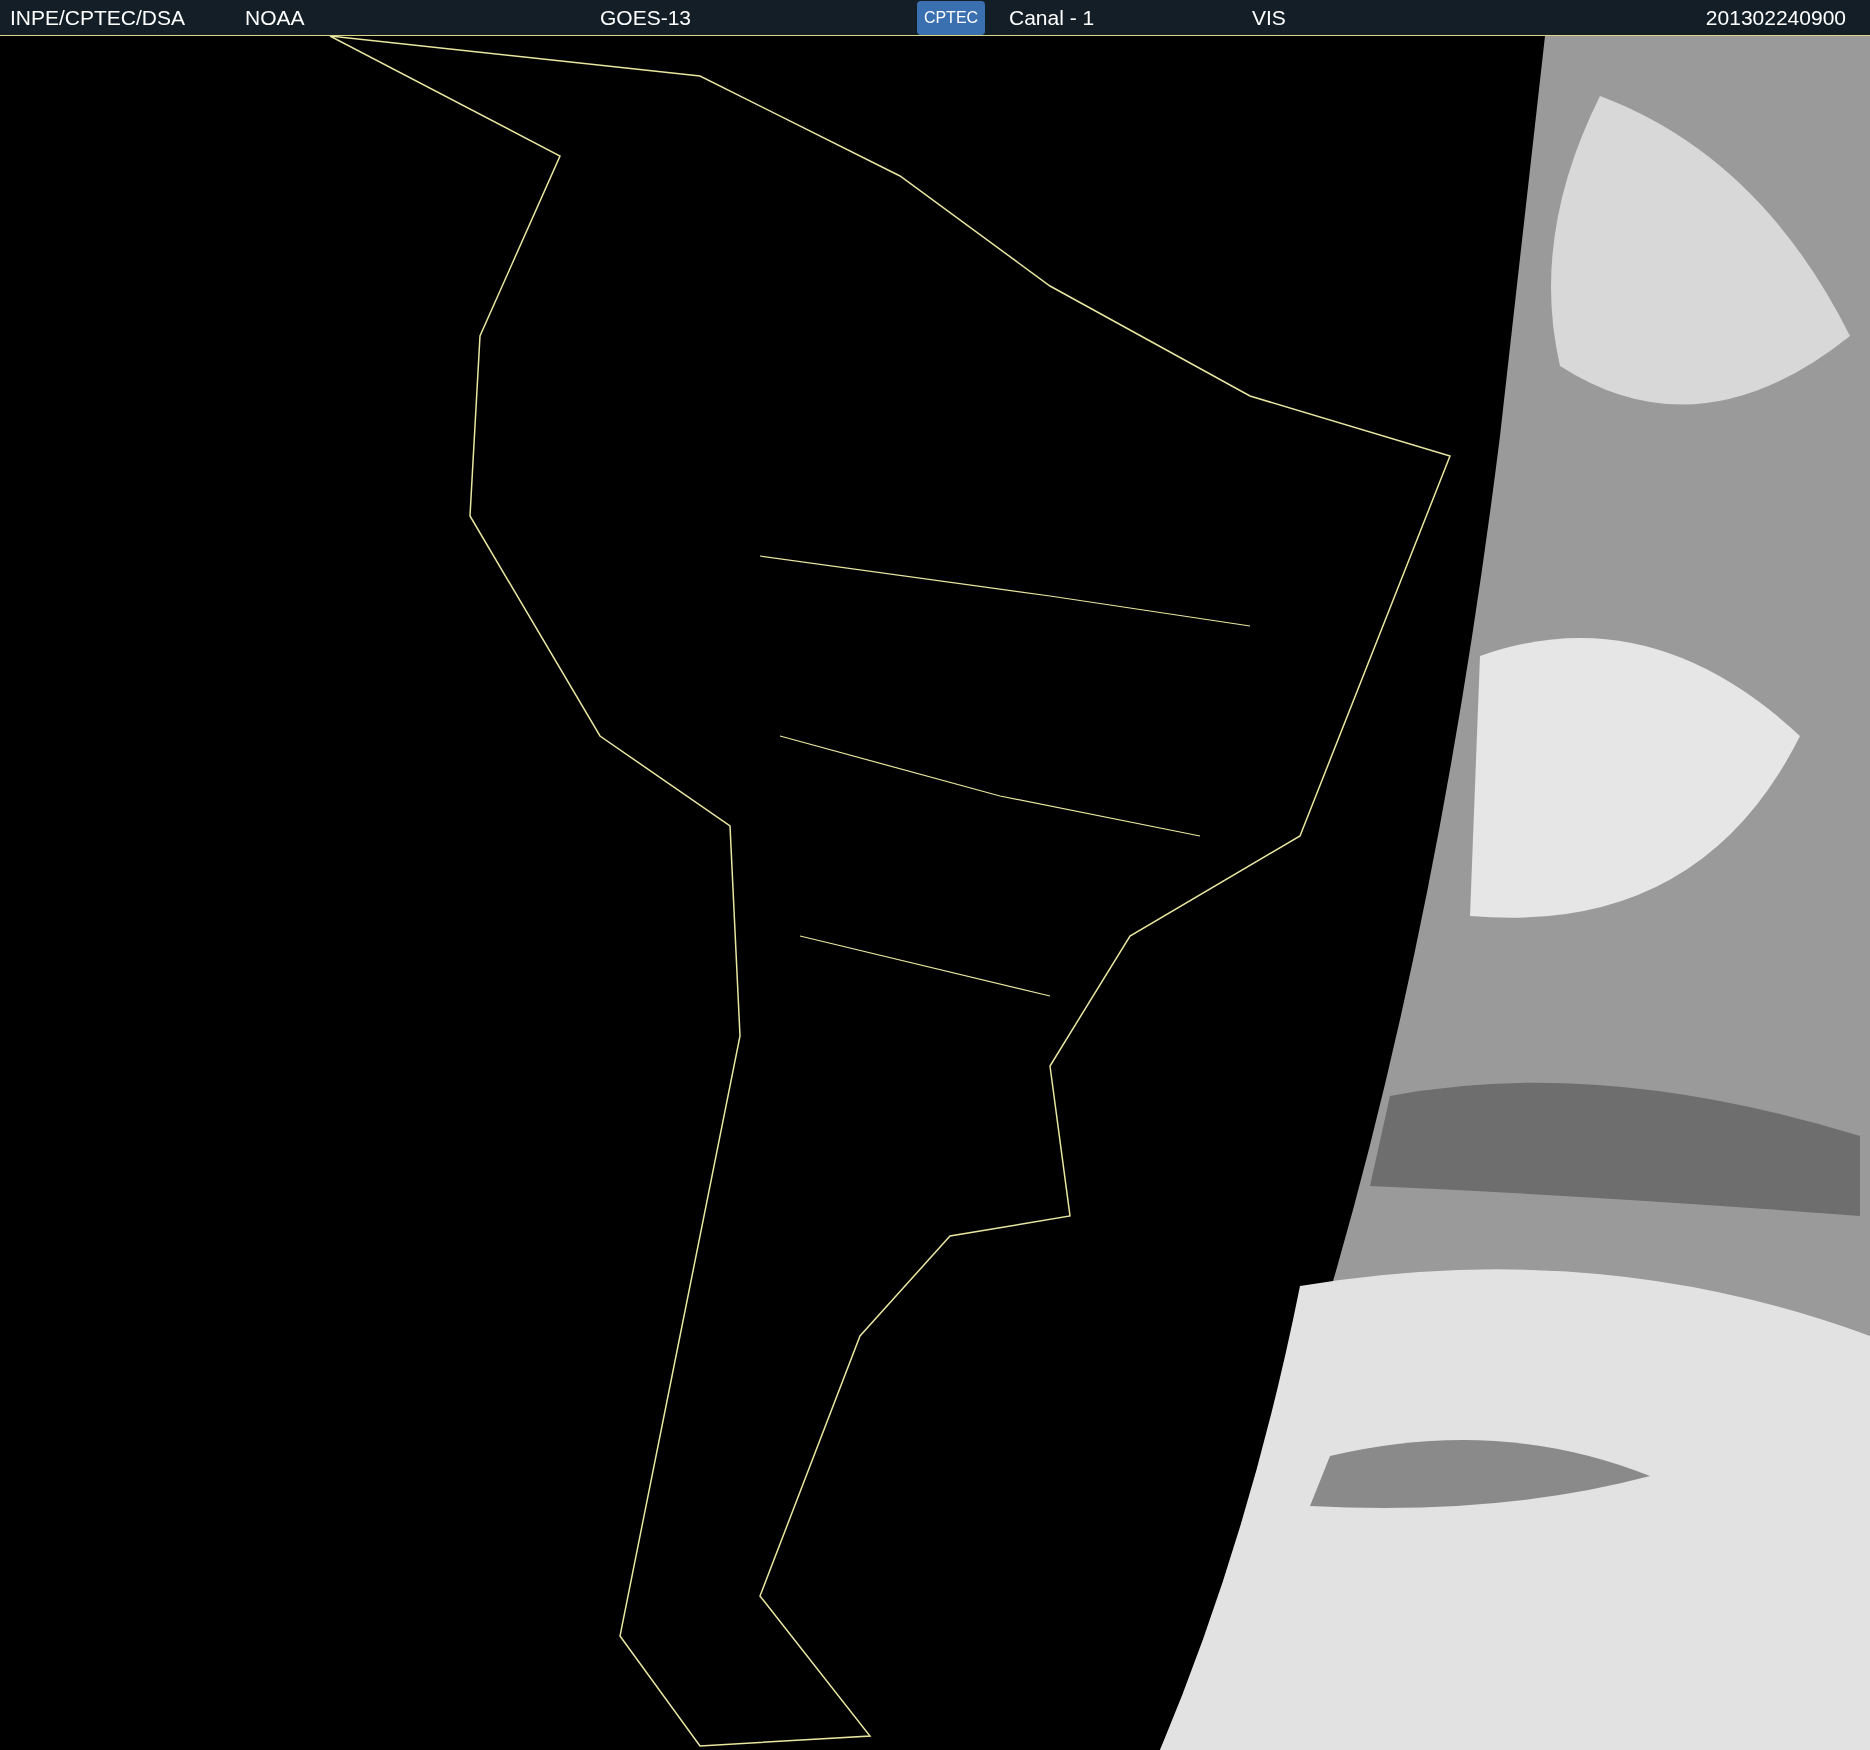  Describe the element at coordinates (951, 17) in the screenshot. I see `logo: CPTEC` at that location.